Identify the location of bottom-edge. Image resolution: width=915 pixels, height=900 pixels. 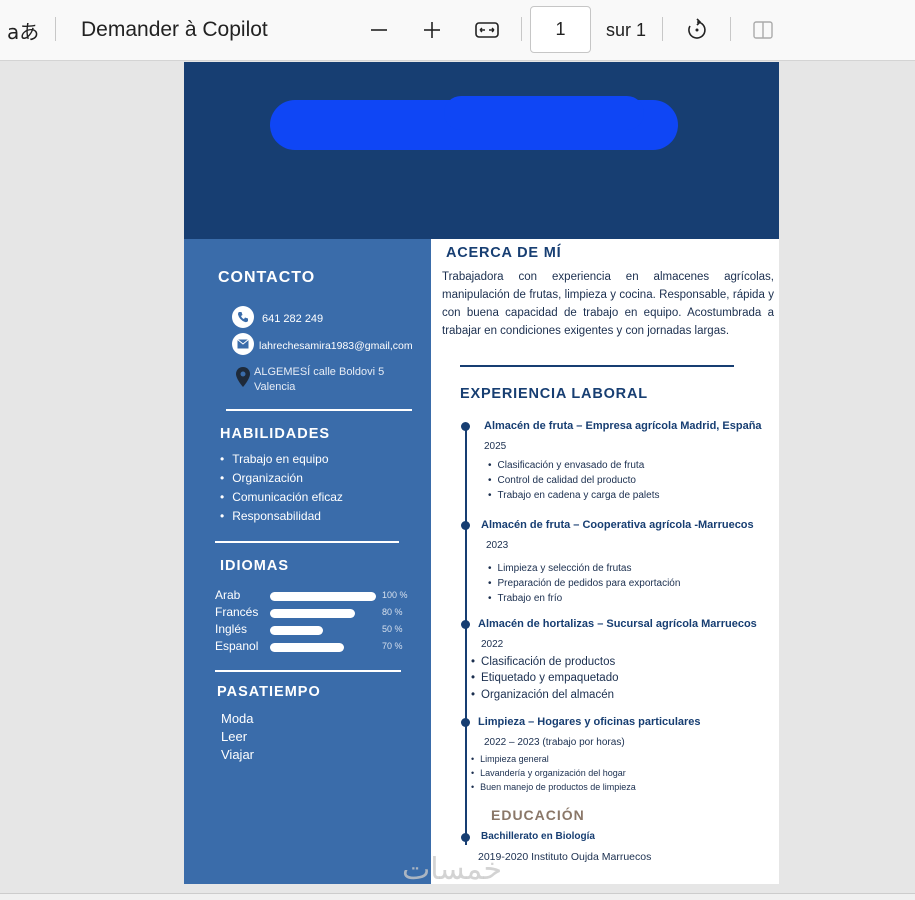
(457, 896).